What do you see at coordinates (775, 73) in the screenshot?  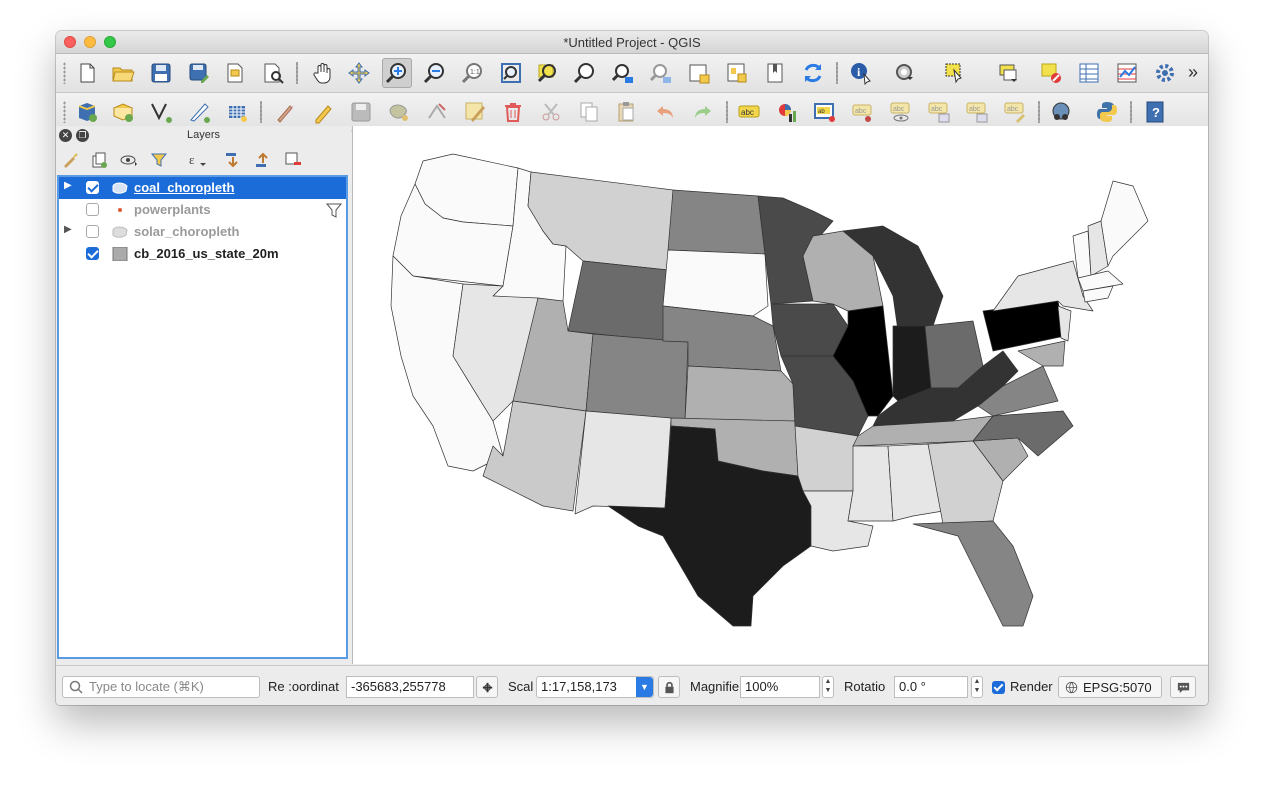 I see `show-bookmarks-icon` at bounding box center [775, 73].